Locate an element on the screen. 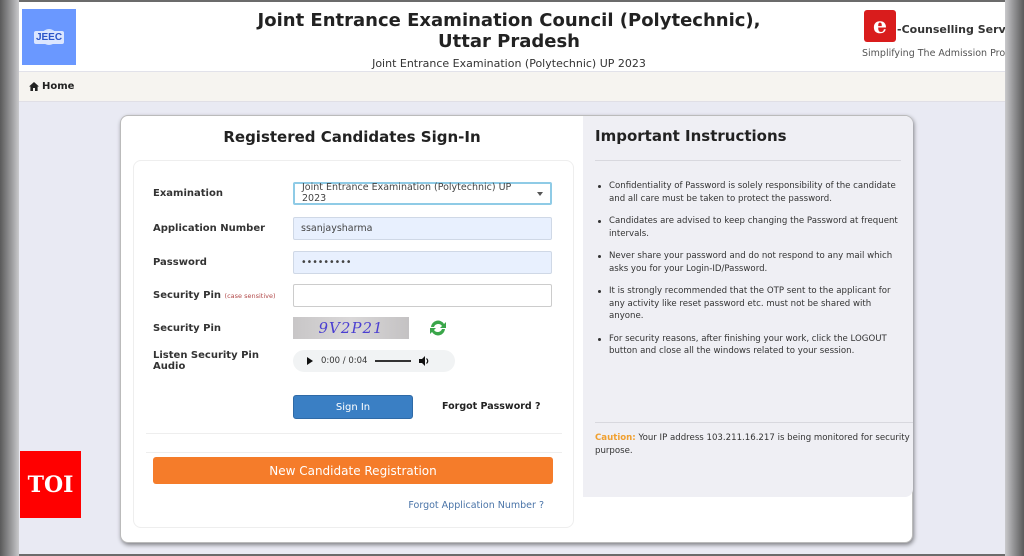 The width and height of the screenshot is (1024, 556). security-pin-row: Security Pin (case sensitive) is located at coordinates (358, 295).